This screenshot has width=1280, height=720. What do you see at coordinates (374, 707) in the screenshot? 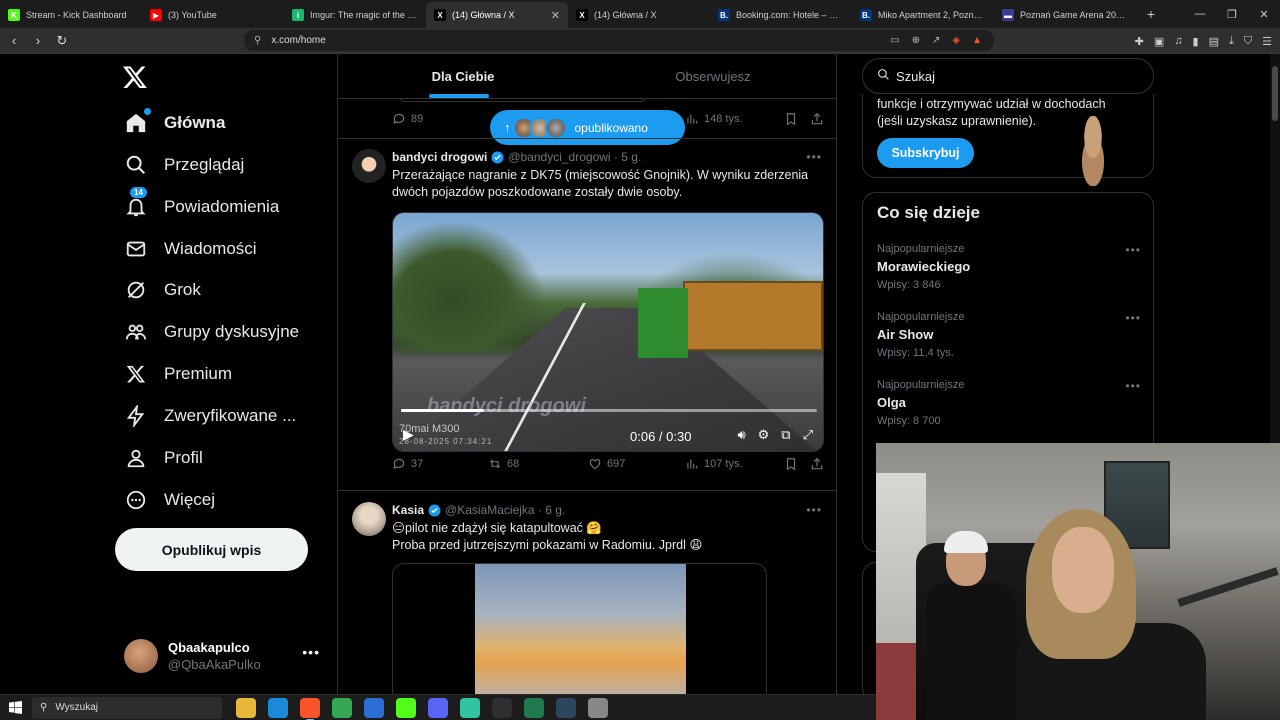
I see `ccleaner-icon` at bounding box center [374, 707].